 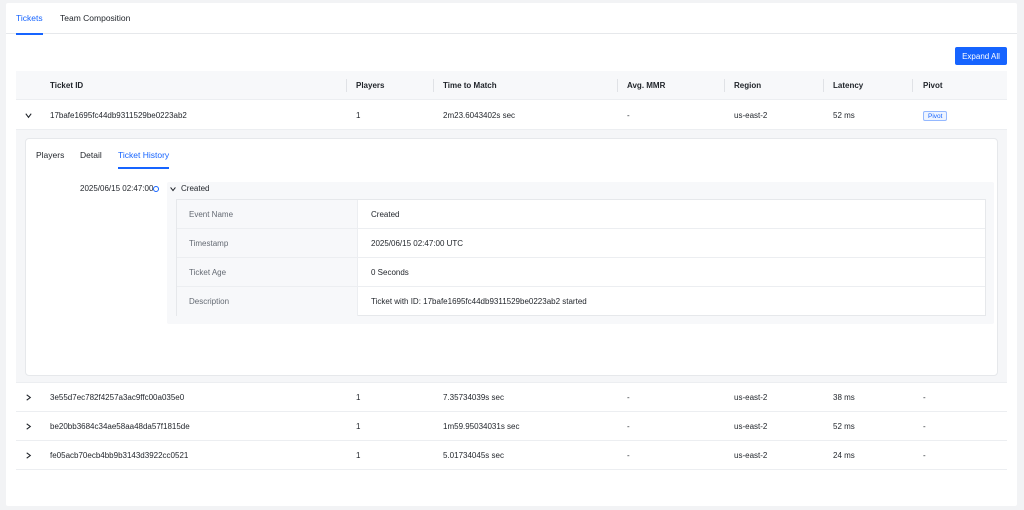 I want to click on event-title: Created, so click(x=195, y=188).